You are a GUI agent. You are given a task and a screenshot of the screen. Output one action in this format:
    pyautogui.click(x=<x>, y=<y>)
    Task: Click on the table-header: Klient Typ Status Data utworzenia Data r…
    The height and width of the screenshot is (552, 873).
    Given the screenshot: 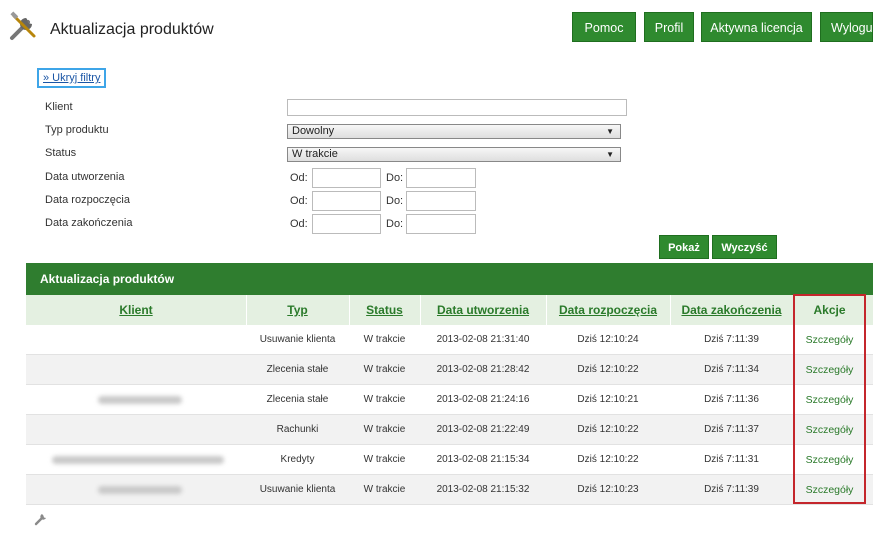 What is the action you would take?
    pyautogui.click(x=449, y=310)
    